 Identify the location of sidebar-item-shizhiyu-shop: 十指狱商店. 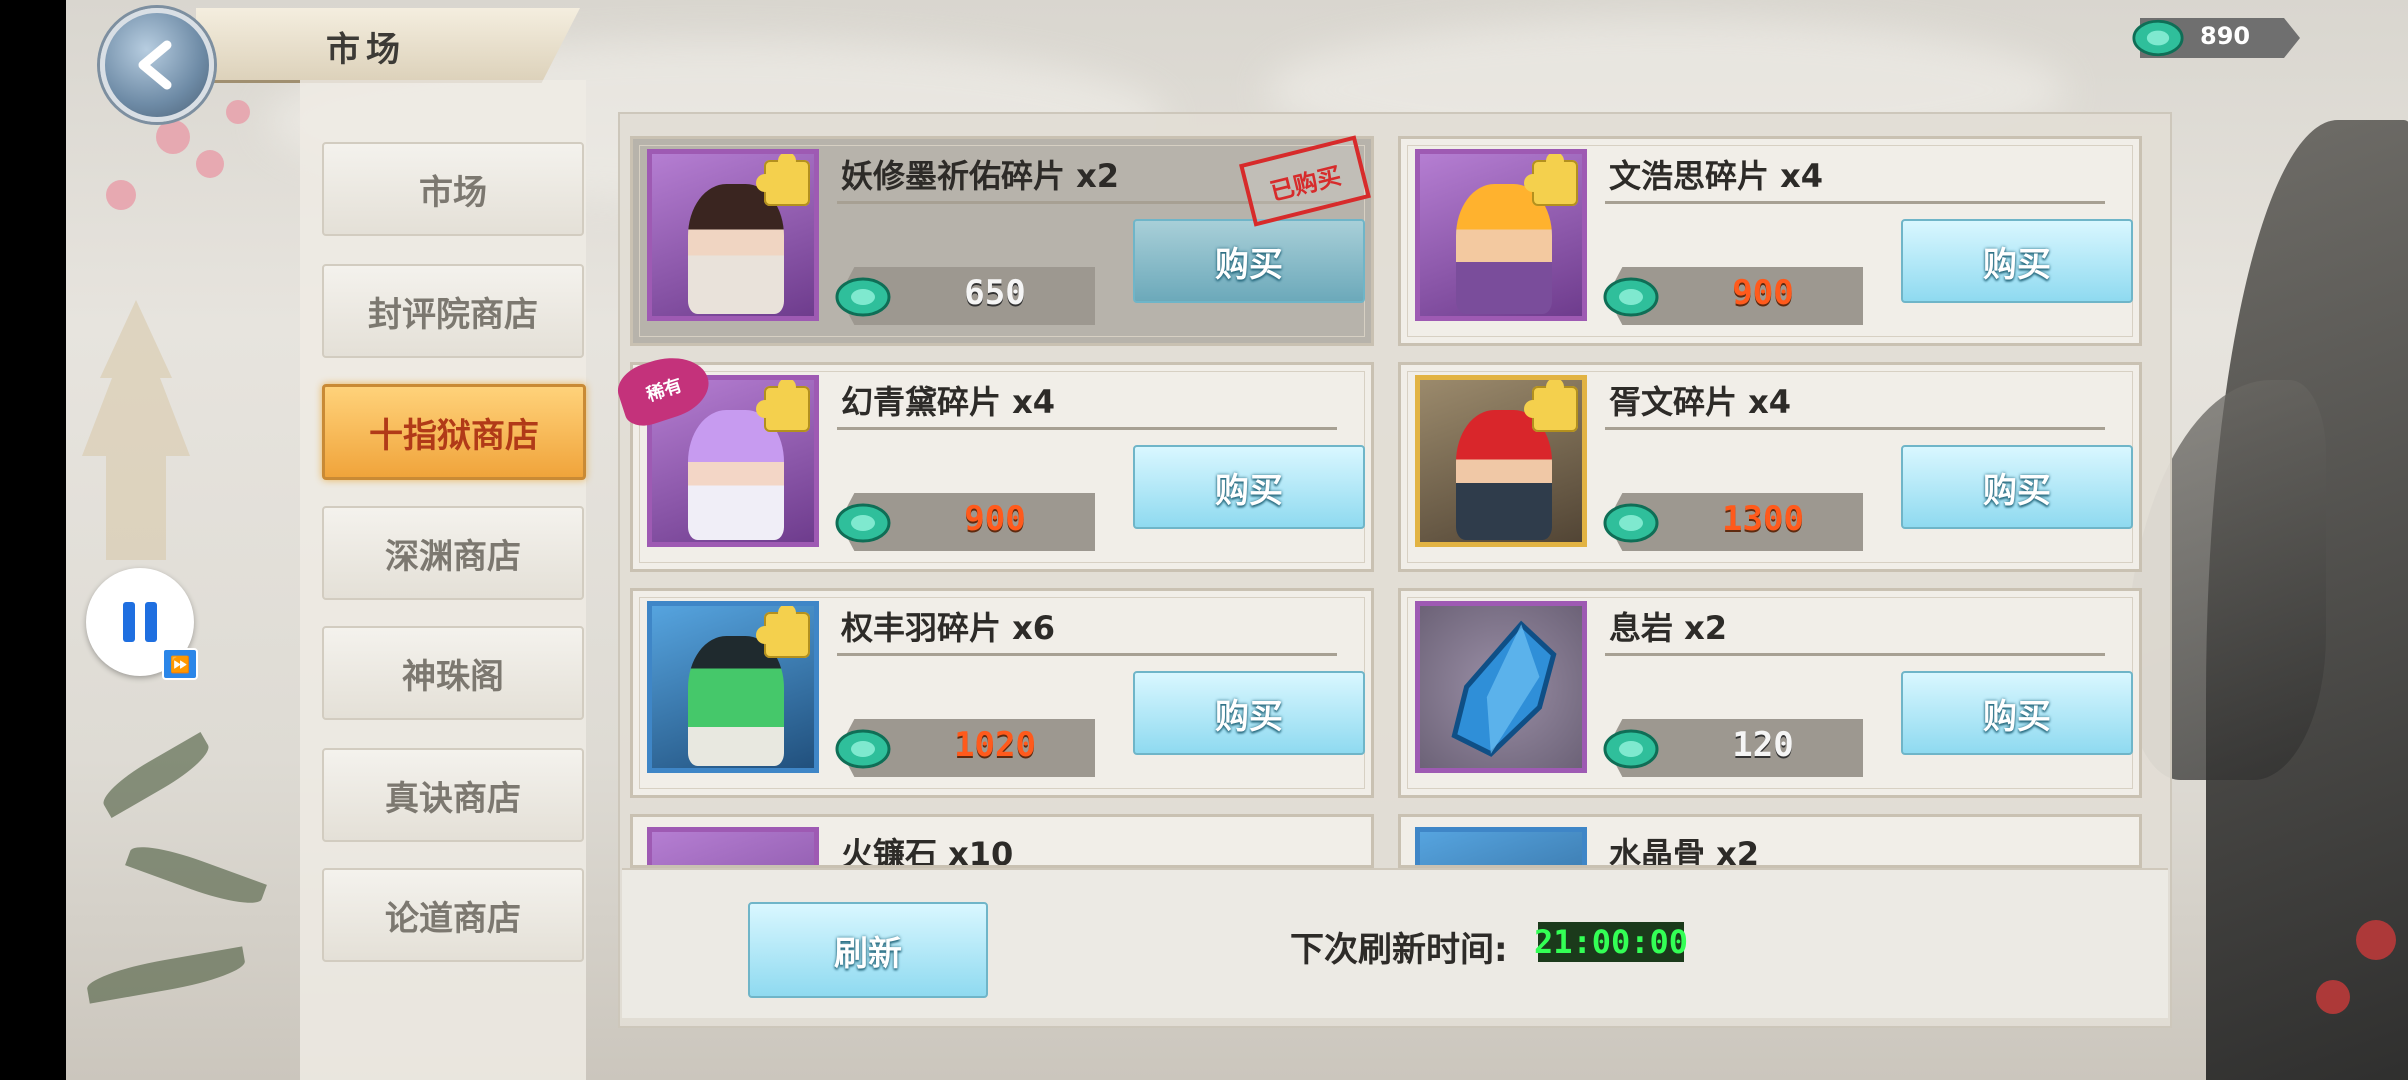
(454, 432).